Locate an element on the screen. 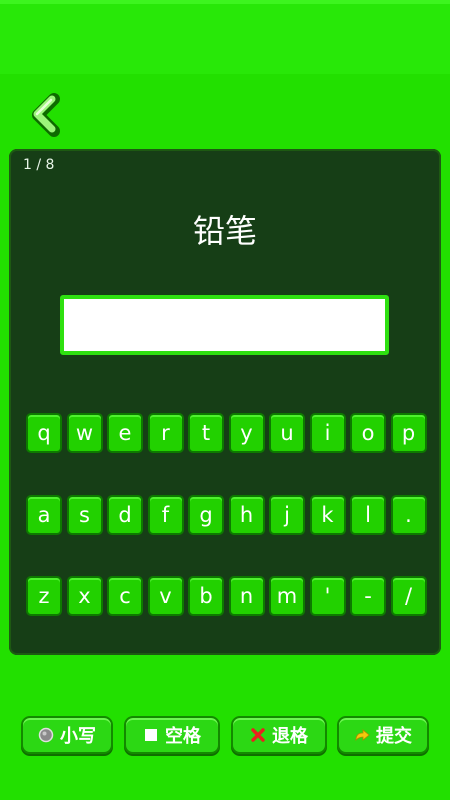 The height and width of the screenshot is (800, 450). key-i: i is located at coordinates (327, 433).